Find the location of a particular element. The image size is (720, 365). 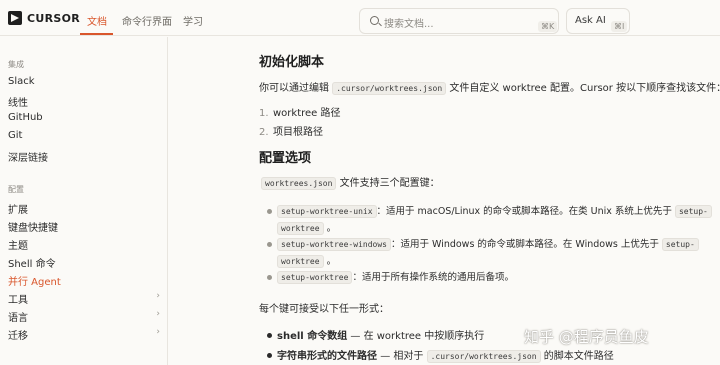

list-number: 1. is located at coordinates (264, 113).